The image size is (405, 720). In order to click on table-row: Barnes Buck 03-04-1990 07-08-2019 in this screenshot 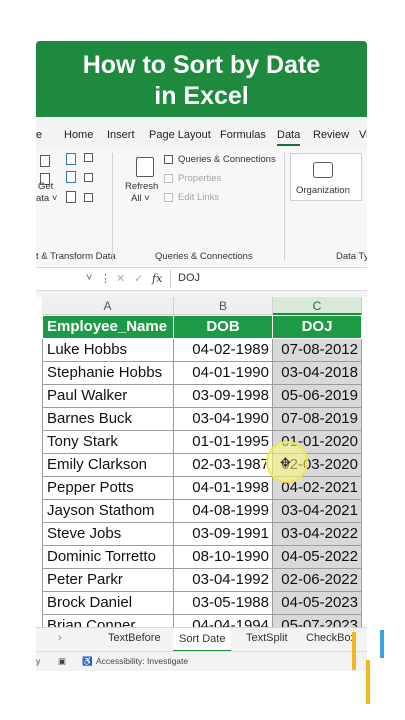, I will do `click(202, 419)`.